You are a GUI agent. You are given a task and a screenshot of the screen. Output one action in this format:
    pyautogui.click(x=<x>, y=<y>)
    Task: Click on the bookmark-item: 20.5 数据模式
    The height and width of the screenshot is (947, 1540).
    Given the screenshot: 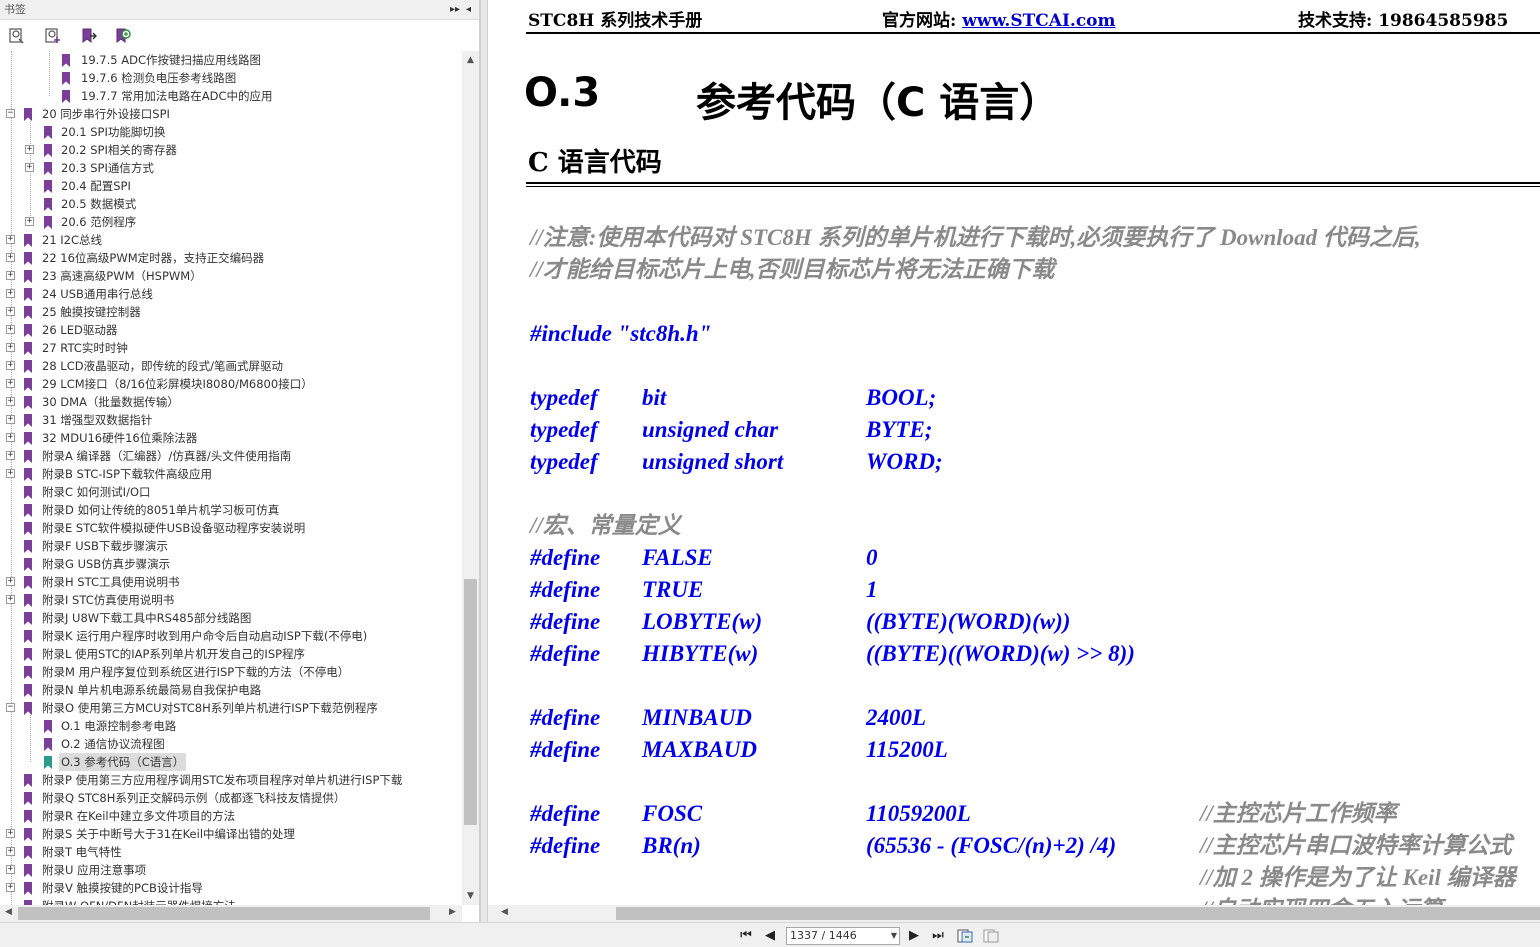 What is the action you would take?
    pyautogui.click(x=231, y=204)
    